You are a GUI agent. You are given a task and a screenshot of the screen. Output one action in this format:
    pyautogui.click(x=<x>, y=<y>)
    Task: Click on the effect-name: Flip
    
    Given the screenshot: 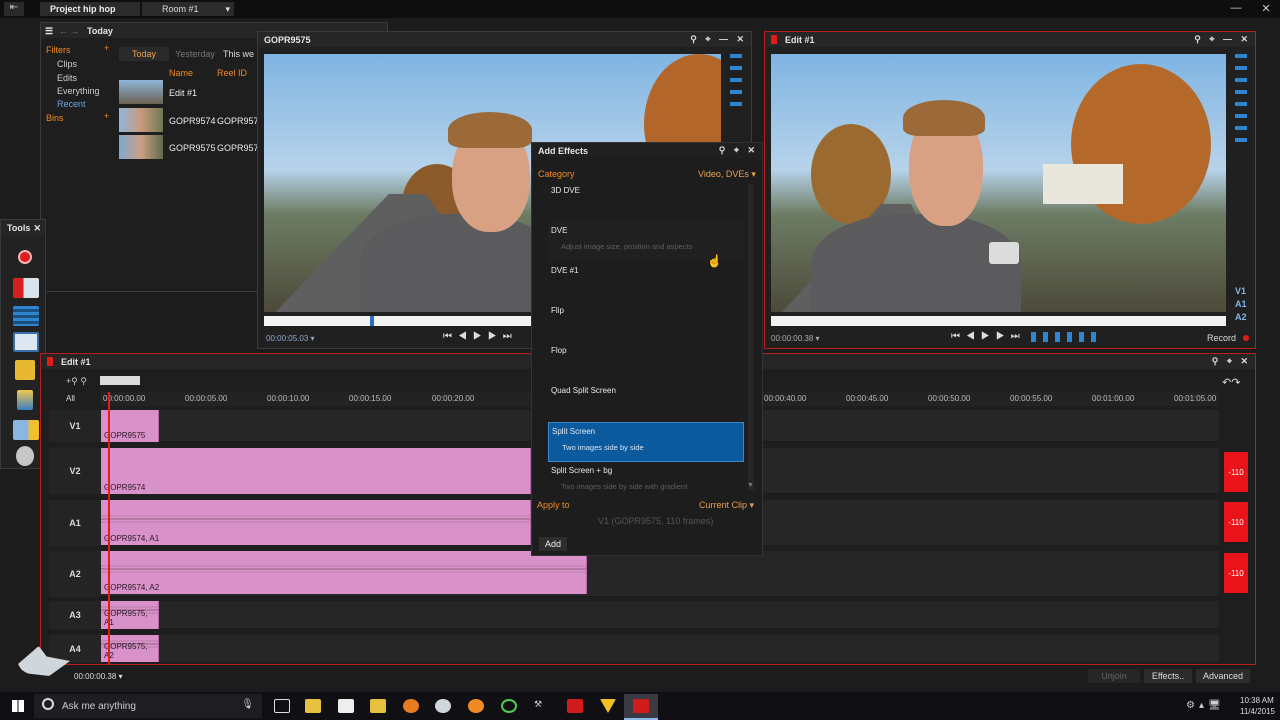 What is the action you would take?
    pyautogui.click(x=557, y=310)
    